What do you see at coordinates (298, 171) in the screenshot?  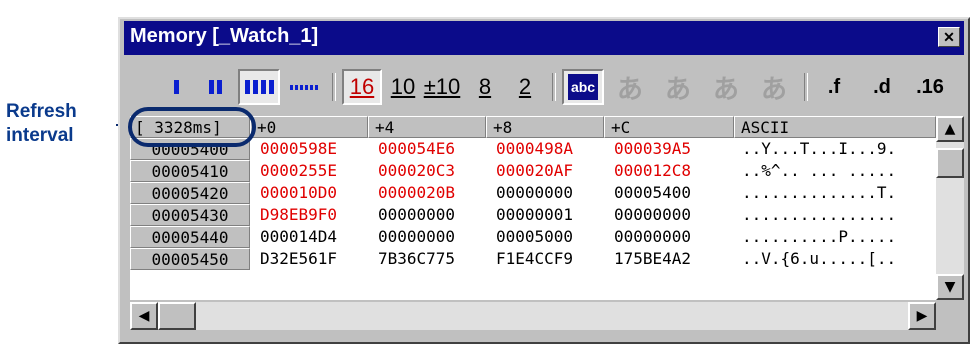 I see `value-cell: 0000255E` at bounding box center [298, 171].